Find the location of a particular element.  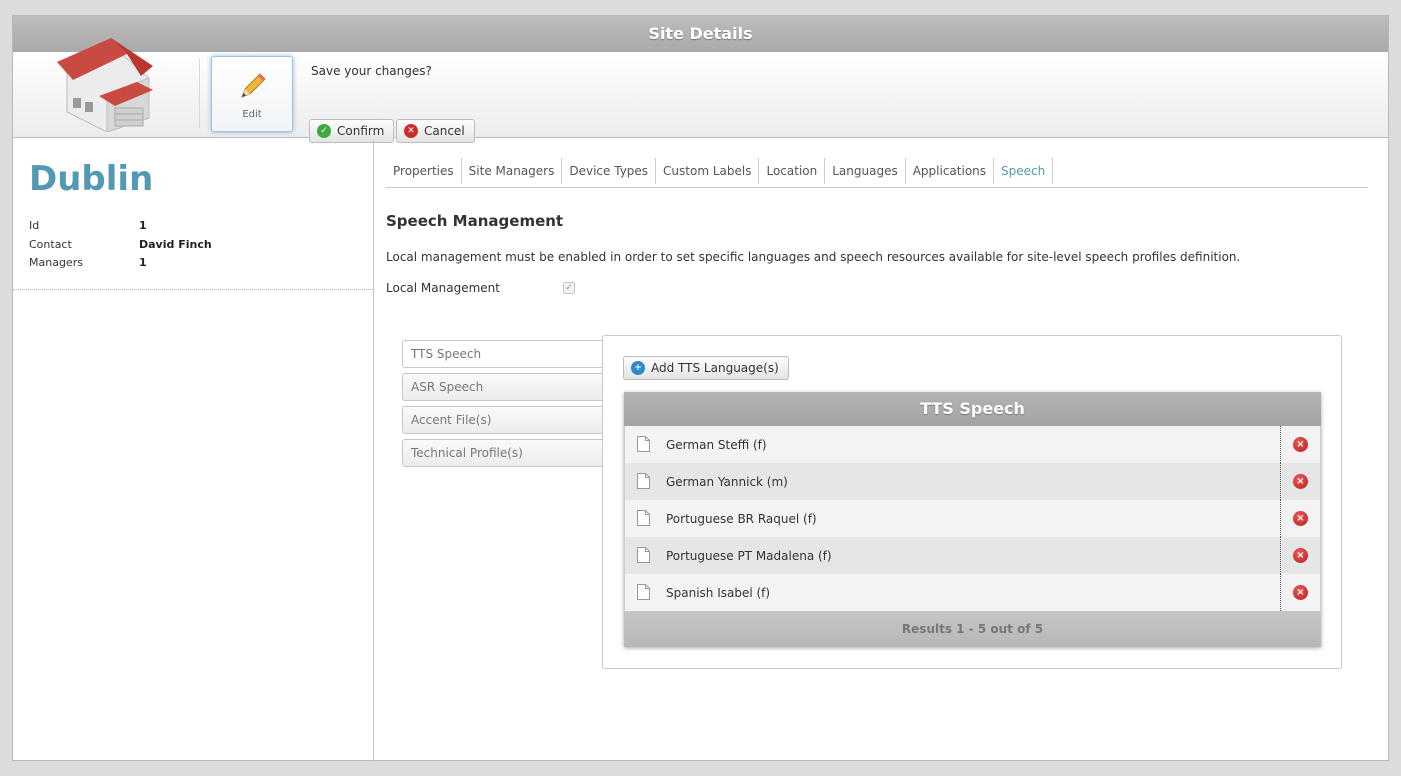

tab-location: Location is located at coordinates (792, 171).